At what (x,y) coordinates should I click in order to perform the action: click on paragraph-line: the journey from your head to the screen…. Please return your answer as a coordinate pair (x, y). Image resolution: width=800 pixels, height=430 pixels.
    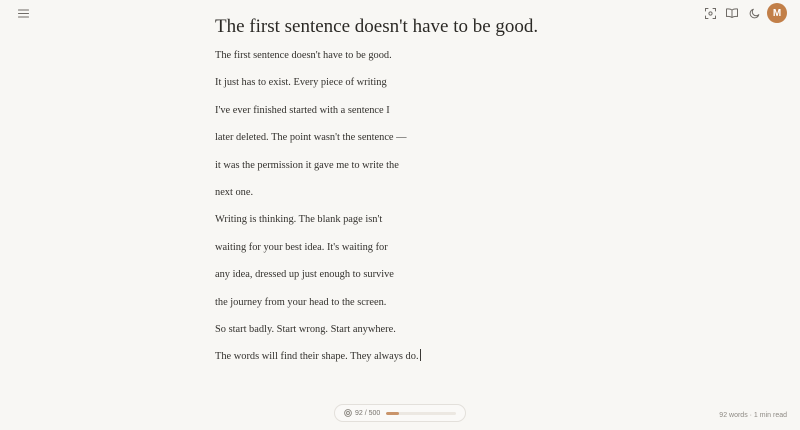
    Looking at the image, I should click on (301, 302).